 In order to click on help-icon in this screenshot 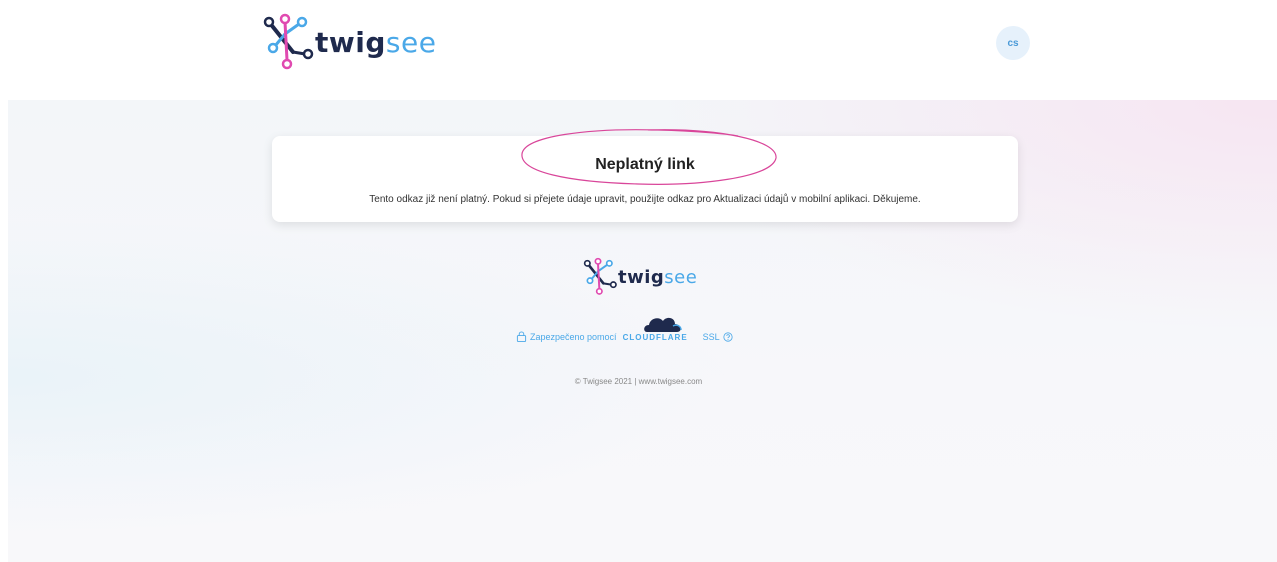, I will do `click(727, 337)`.